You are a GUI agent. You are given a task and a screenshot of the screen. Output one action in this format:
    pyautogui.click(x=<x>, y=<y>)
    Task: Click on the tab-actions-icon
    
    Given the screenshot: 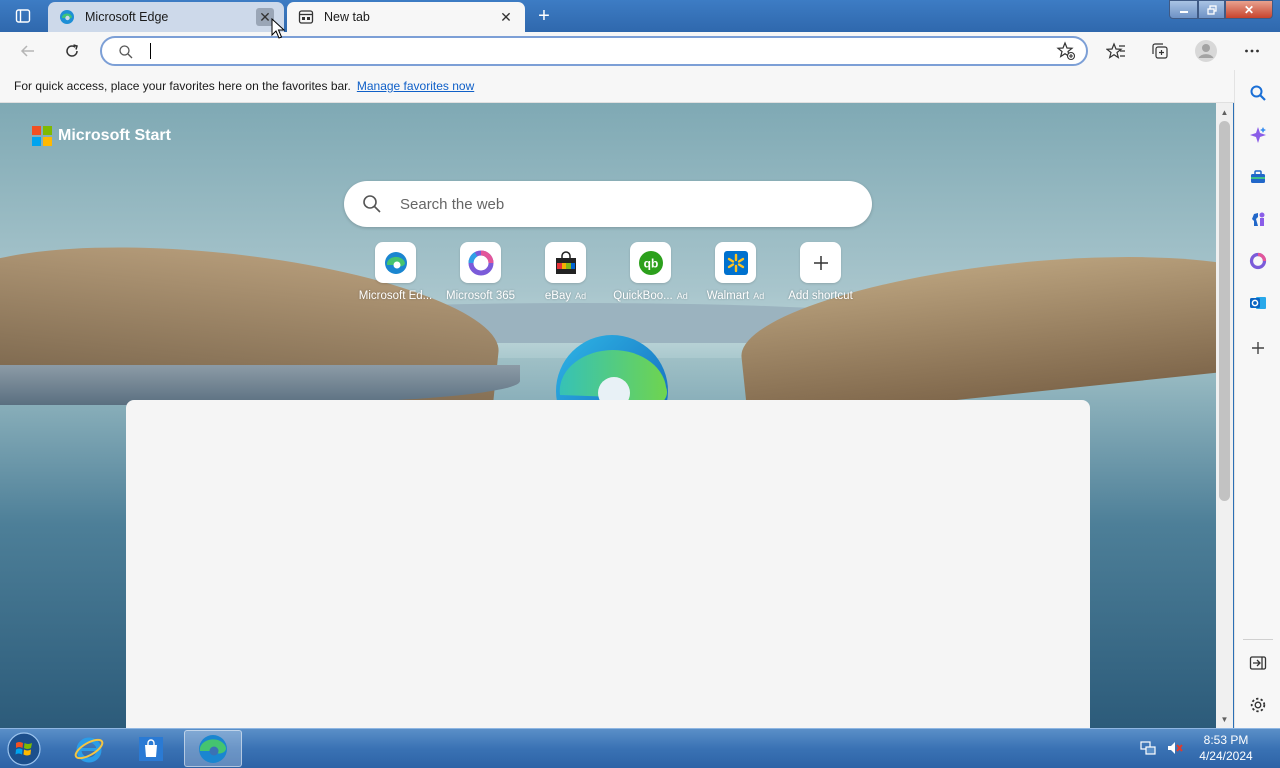 What is the action you would take?
    pyautogui.click(x=23, y=16)
    